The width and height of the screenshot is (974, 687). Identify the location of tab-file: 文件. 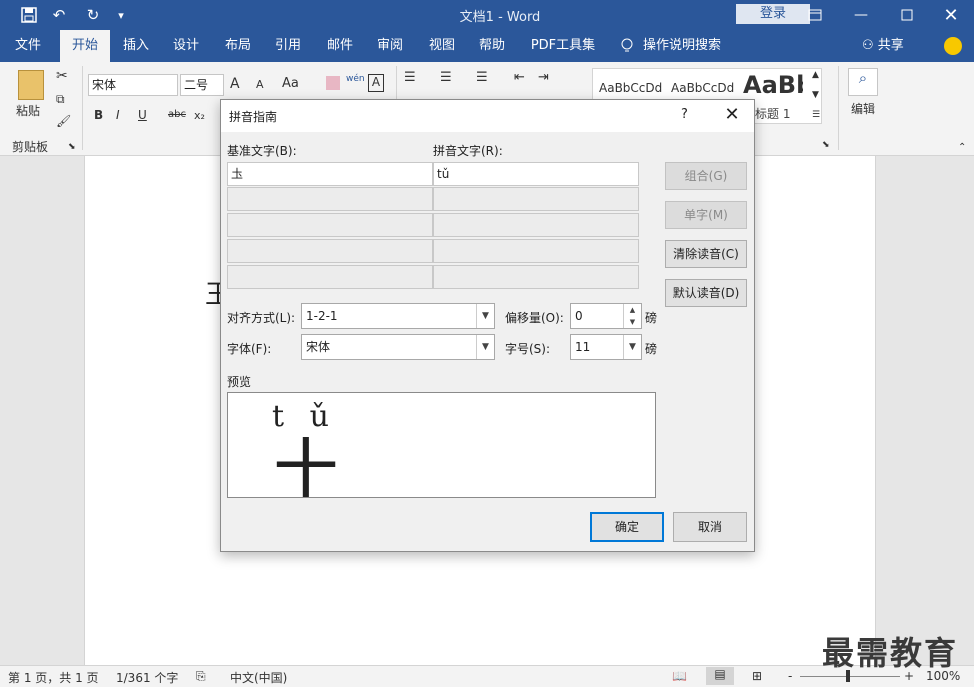
(28, 46).